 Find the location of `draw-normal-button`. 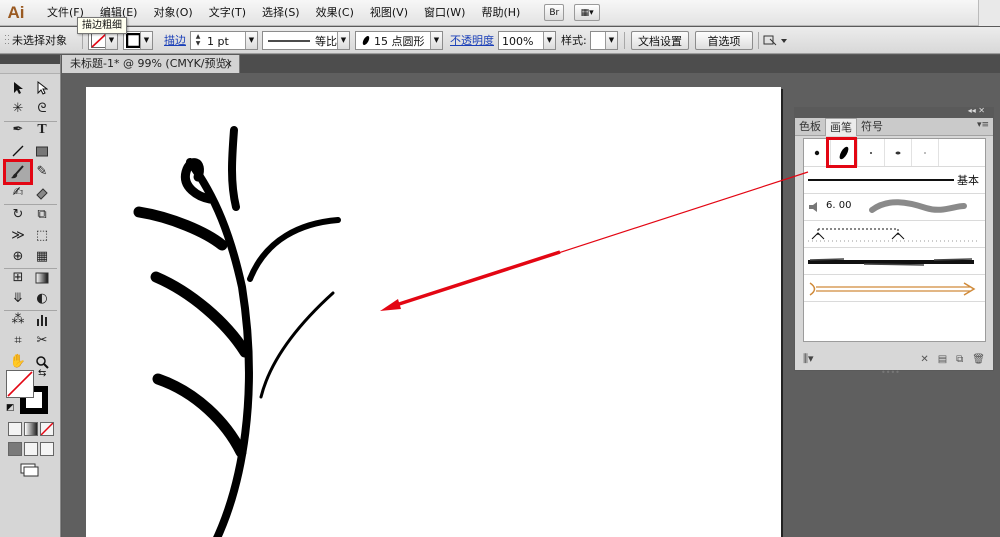

draw-normal-button is located at coordinates (15, 449).